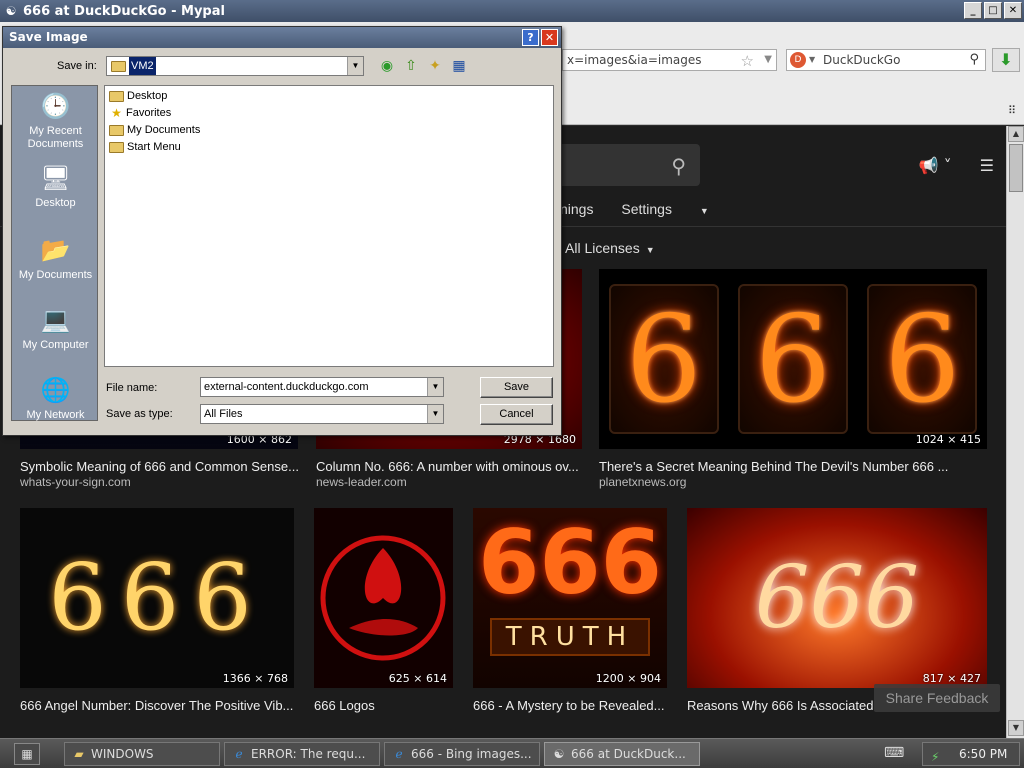 Image resolution: width=1024 pixels, height=768 pixels. What do you see at coordinates (1016, 728) in the screenshot?
I see `scroll-down-icon: ▼` at bounding box center [1016, 728].